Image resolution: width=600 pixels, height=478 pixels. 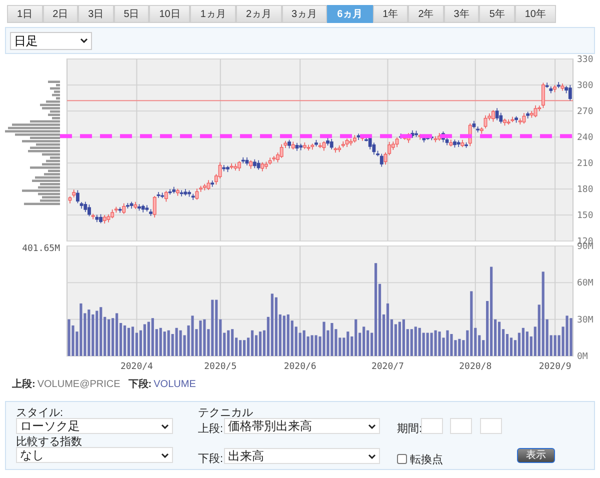 What do you see at coordinates (585, 283) in the screenshot?
I see `axis-label: 60M` at bounding box center [585, 283].